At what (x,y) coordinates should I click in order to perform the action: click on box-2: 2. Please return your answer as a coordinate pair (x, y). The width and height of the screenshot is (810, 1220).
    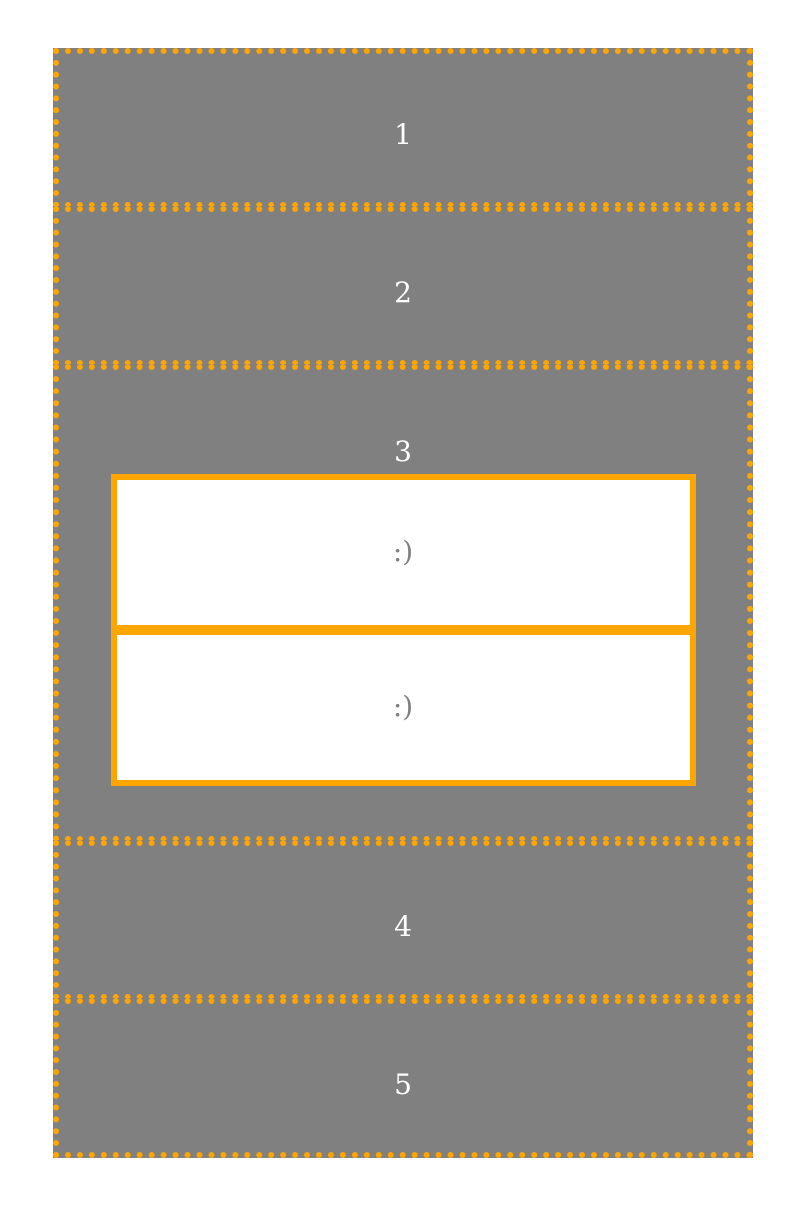
    Looking at the image, I should click on (403, 286).